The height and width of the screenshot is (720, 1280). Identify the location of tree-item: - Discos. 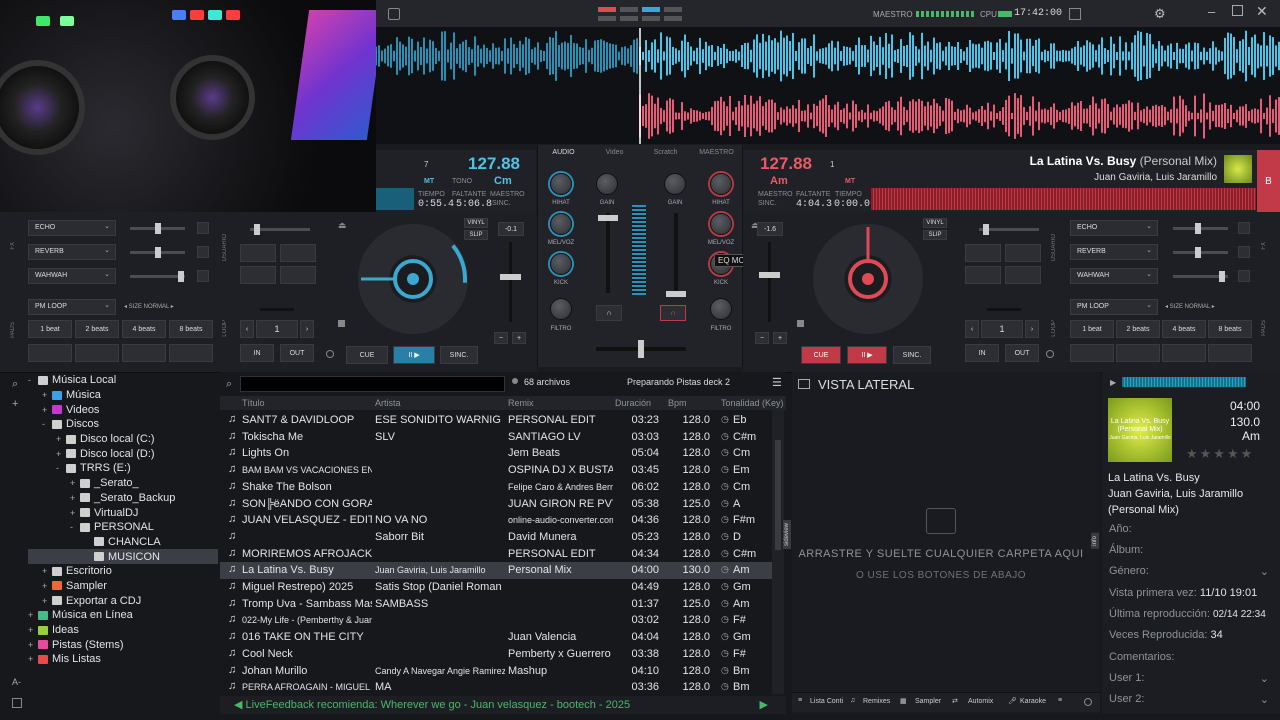
(123, 424).